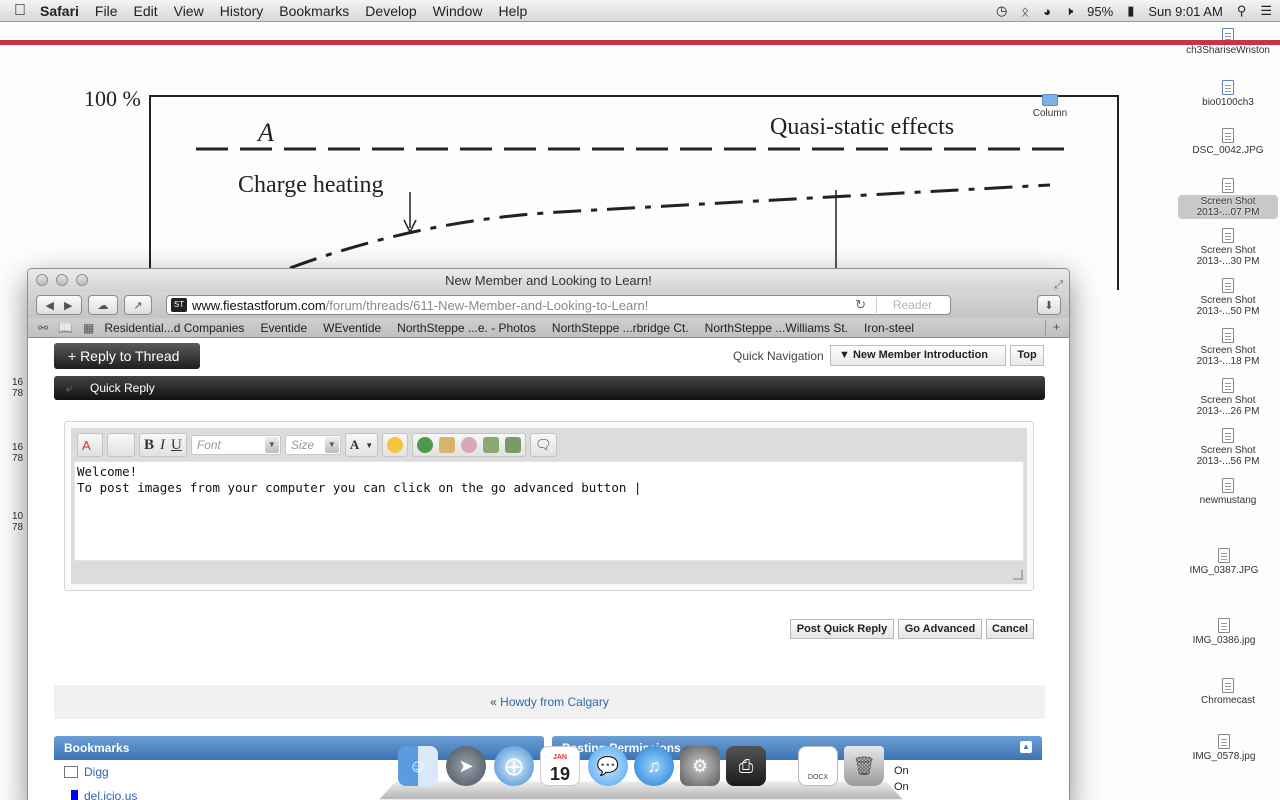 The image size is (1280, 800). What do you see at coordinates (1001, 11) in the screenshot?
I see `time-machine-icon: ◷` at bounding box center [1001, 11].